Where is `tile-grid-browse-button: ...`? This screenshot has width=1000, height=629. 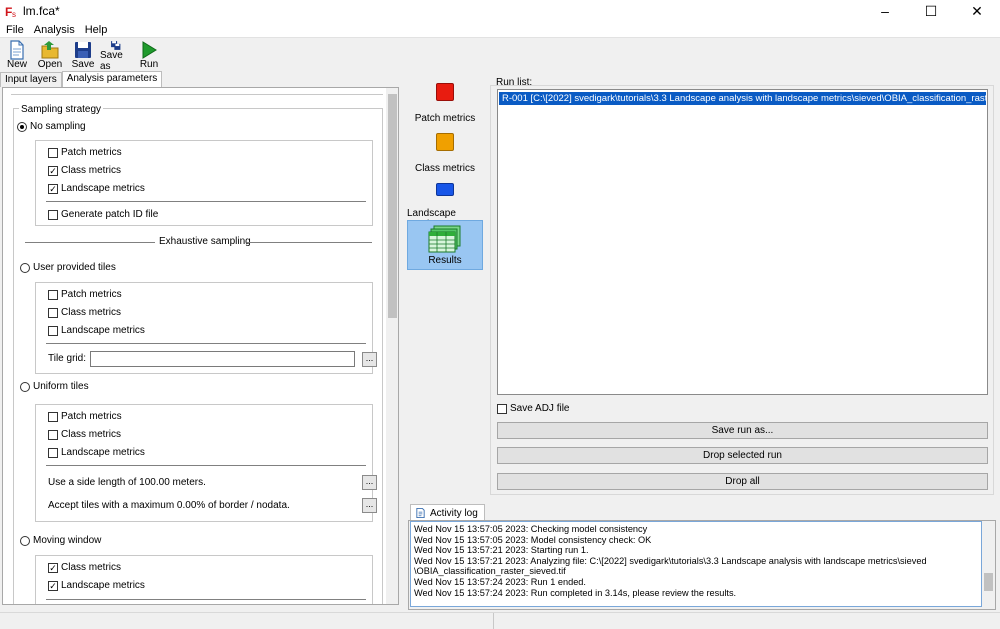
tile-grid-browse-button: ... is located at coordinates (369, 359).